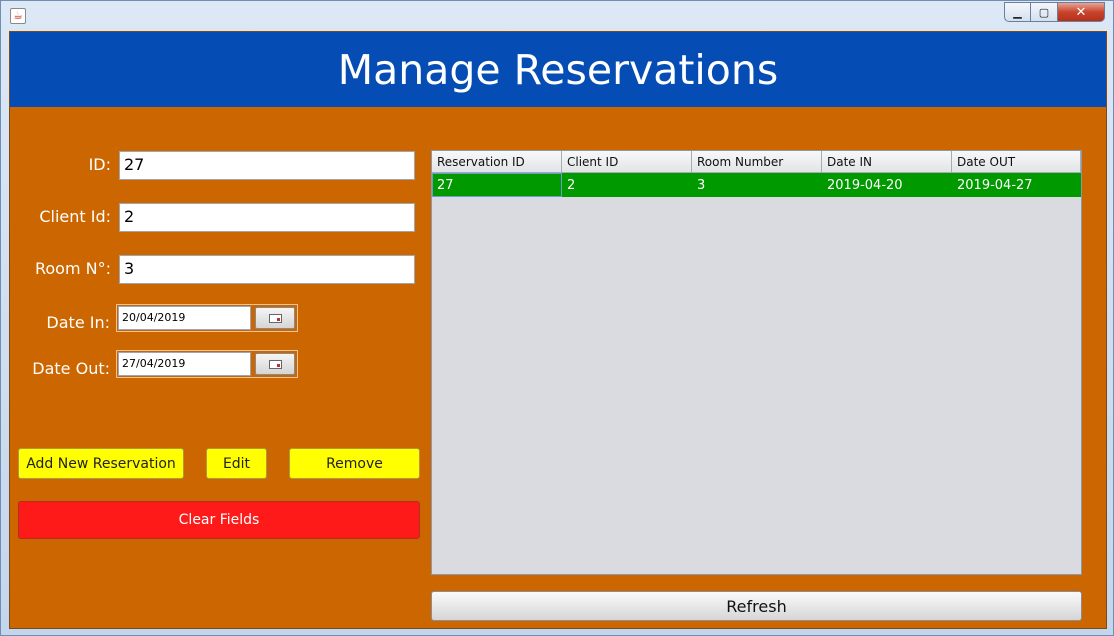 This screenshot has height=636, width=1114. What do you see at coordinates (1081, 12) in the screenshot?
I see `close-icon: ✕` at bounding box center [1081, 12].